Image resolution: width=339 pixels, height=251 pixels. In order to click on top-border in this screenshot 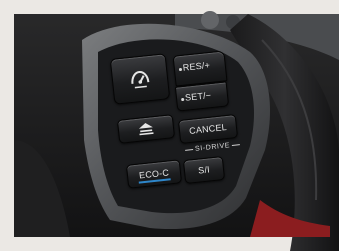, I will do `click(169, 7)`.